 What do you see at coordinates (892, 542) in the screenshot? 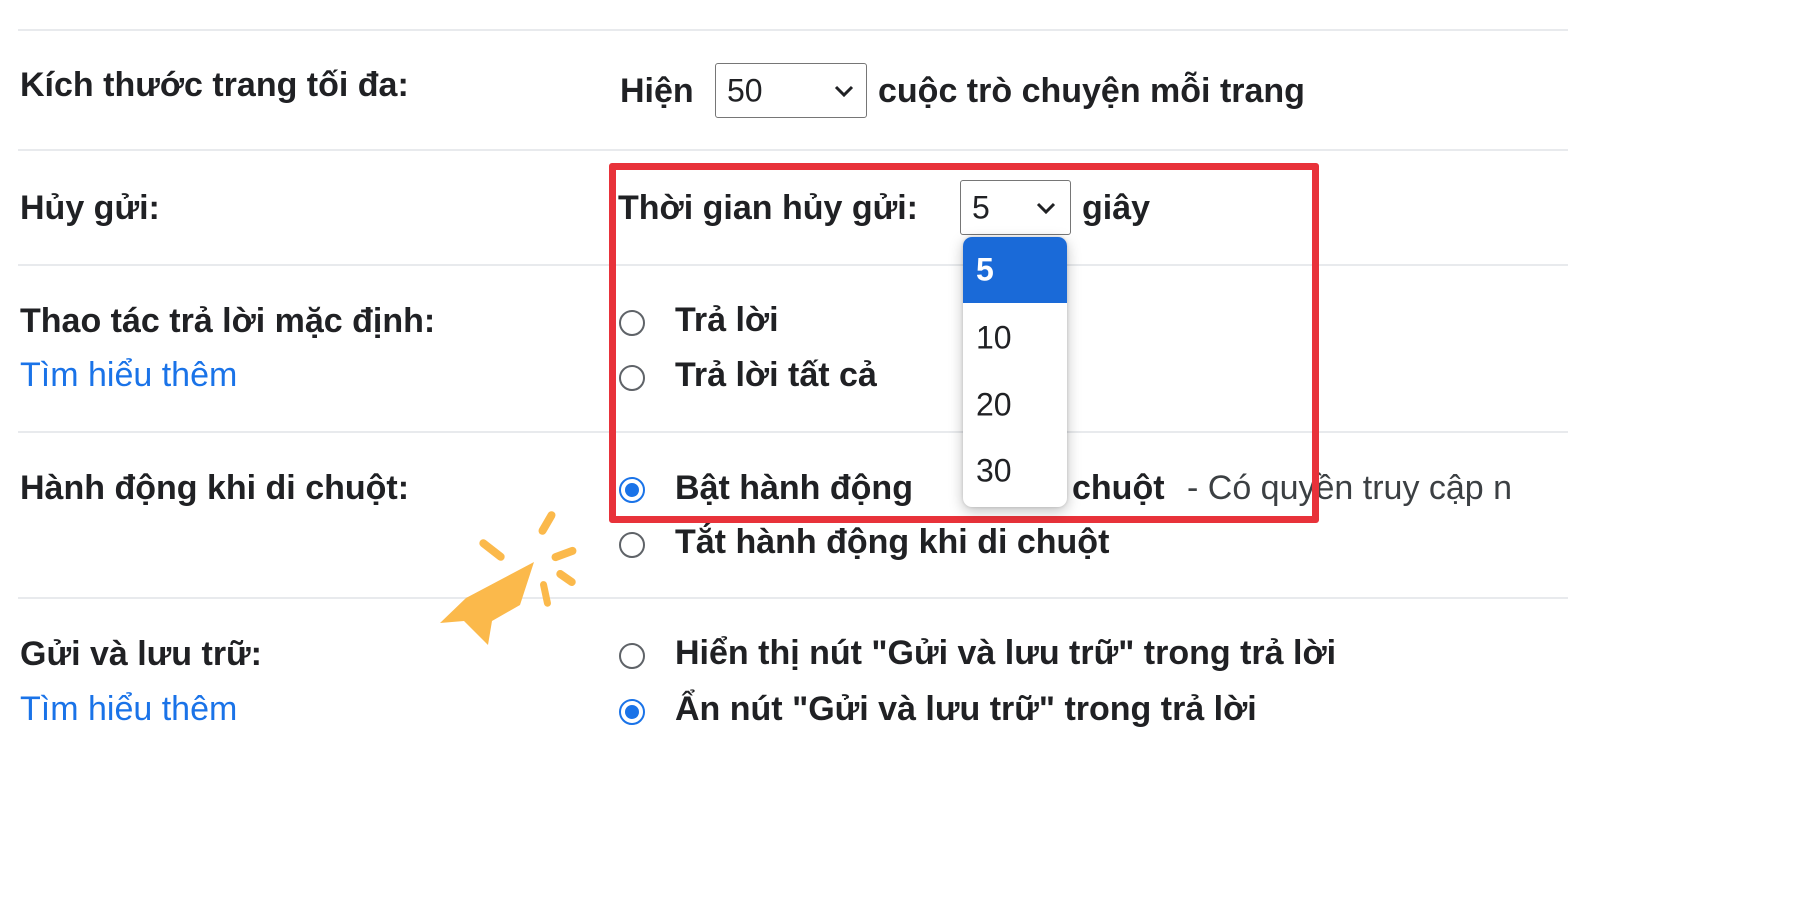
I see `hover-off-label: Tắt hành động khi di chuột` at bounding box center [892, 542].